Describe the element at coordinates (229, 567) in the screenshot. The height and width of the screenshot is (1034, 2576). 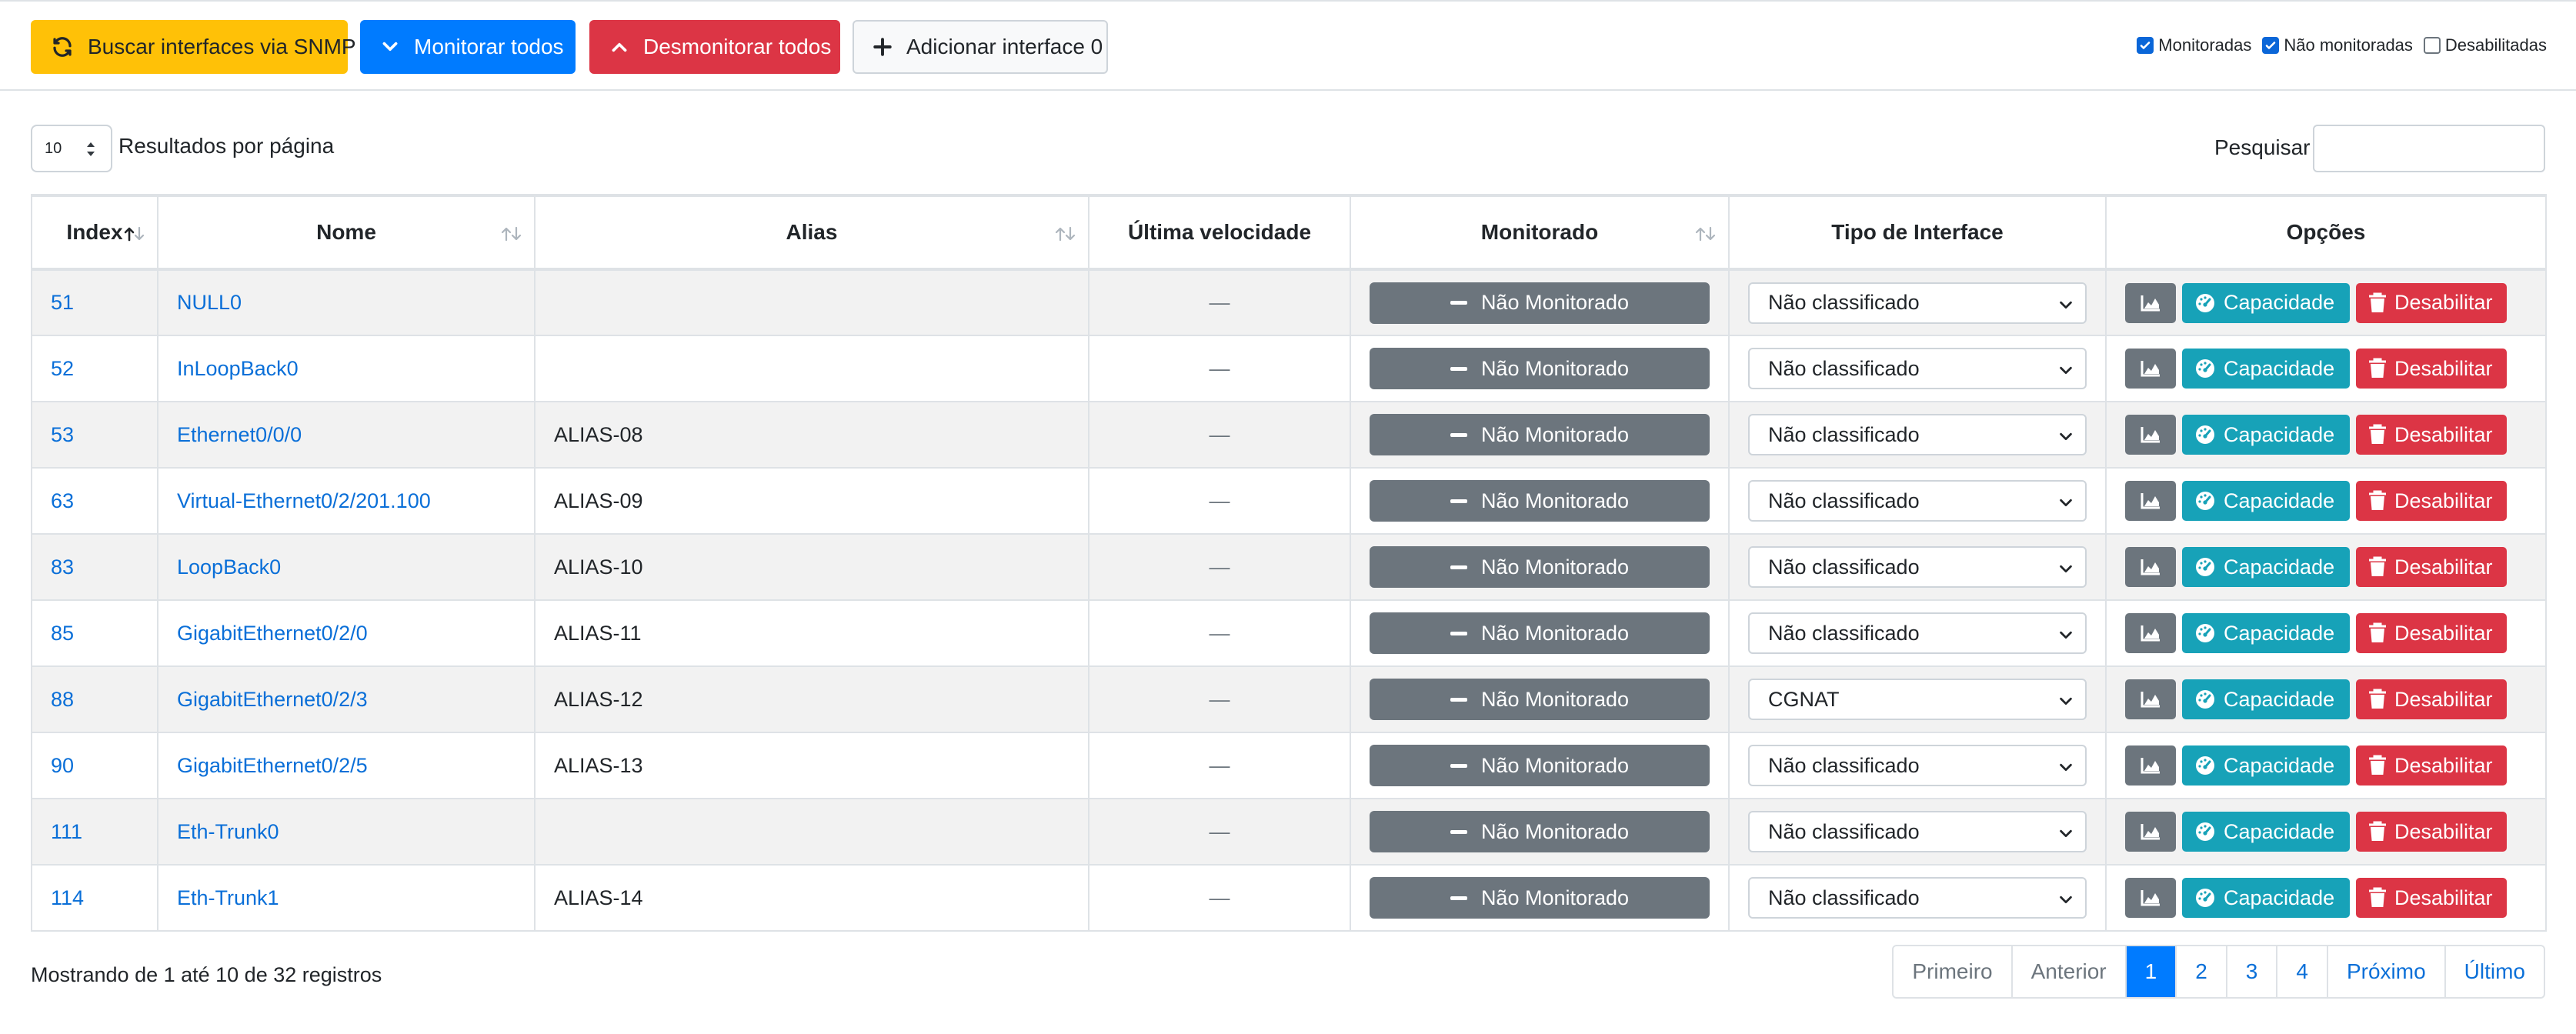
I see `interface-name-link: LoopBack0` at that location.